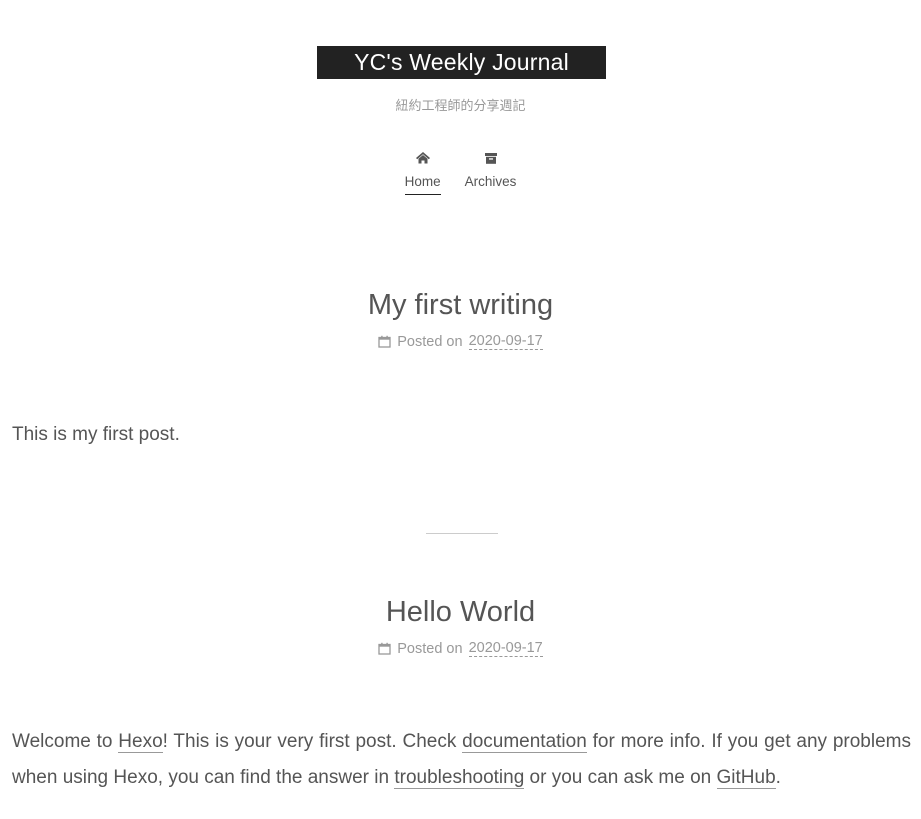 The image size is (921, 819). I want to click on body-text: Welcome to, so click(65, 741).